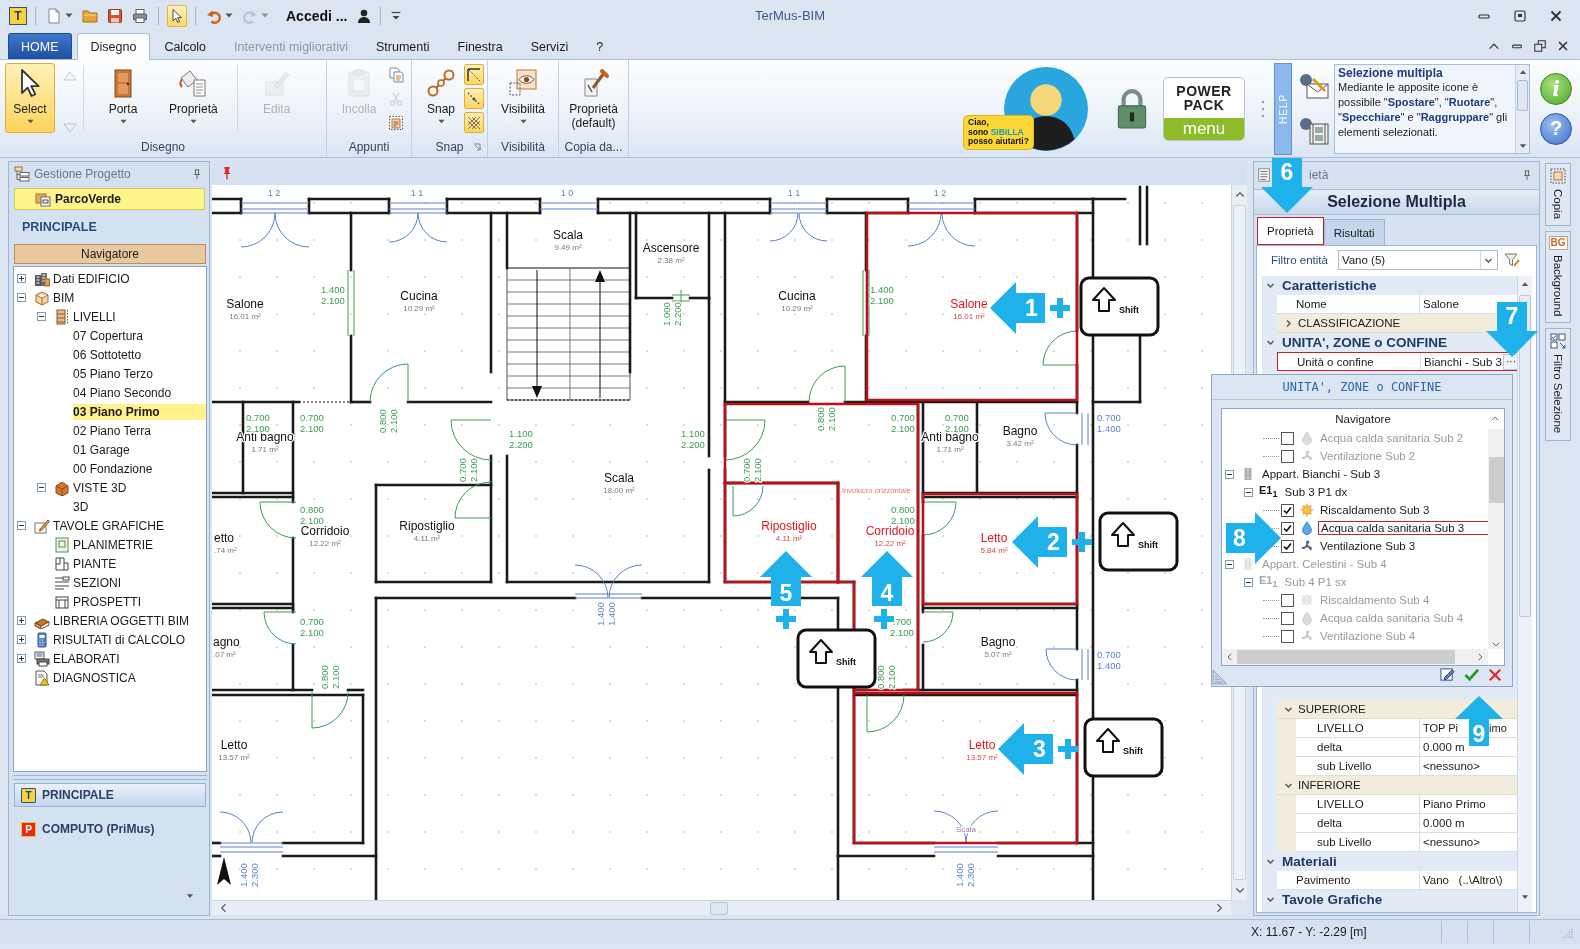 This screenshot has height=949, width=1580. What do you see at coordinates (1309, 932) in the screenshot?
I see `cursor-coordinates: X: 11.67 - Y: -2.29 [m]` at bounding box center [1309, 932].